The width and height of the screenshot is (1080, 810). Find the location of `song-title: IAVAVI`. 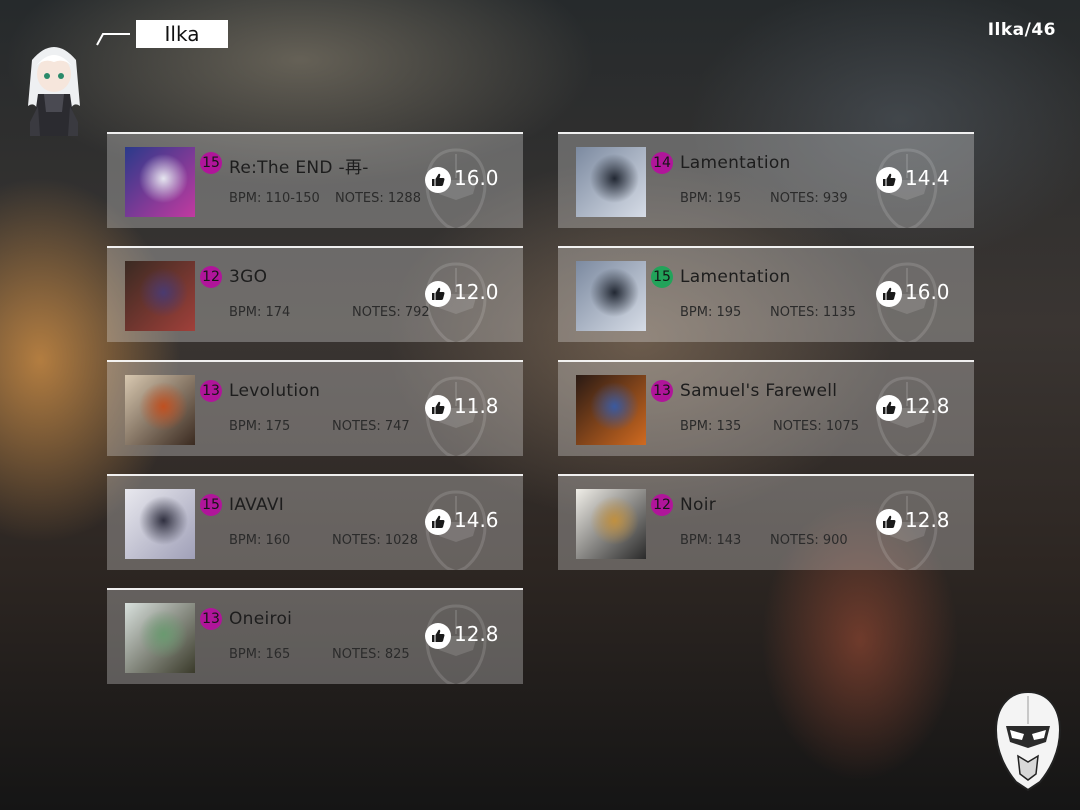

song-title: IAVAVI is located at coordinates (257, 505).